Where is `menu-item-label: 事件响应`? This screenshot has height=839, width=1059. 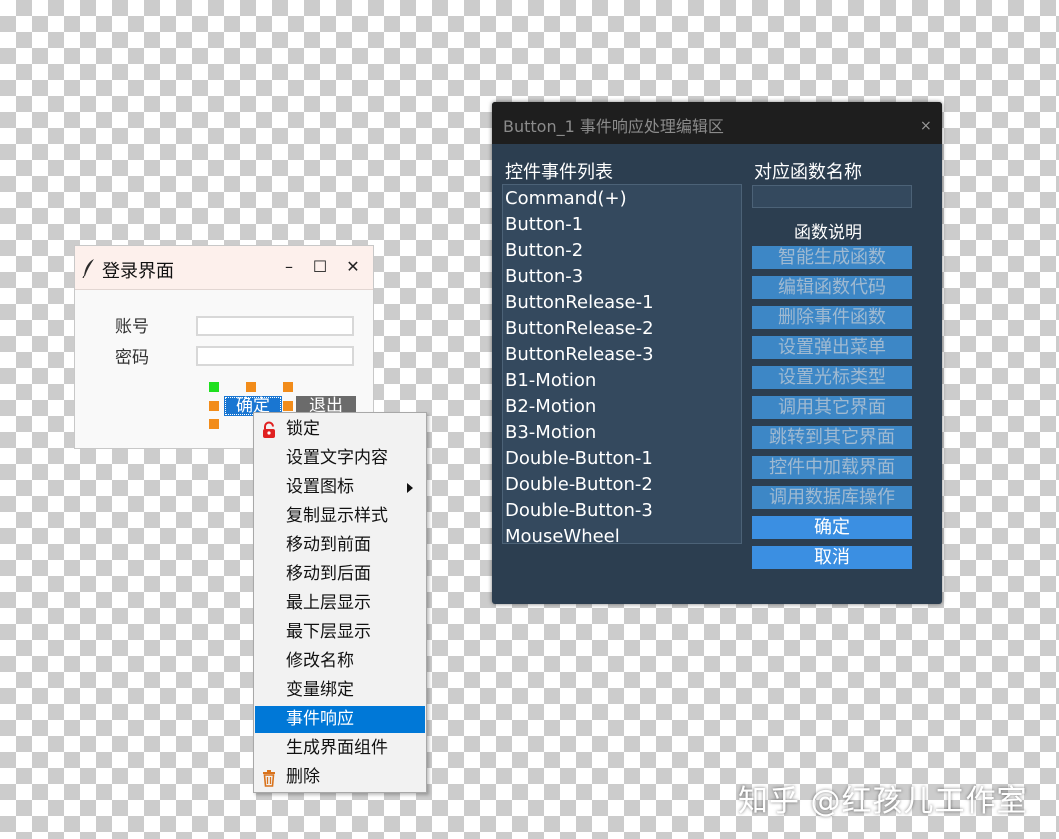 menu-item-label: 事件响应 is located at coordinates (320, 719).